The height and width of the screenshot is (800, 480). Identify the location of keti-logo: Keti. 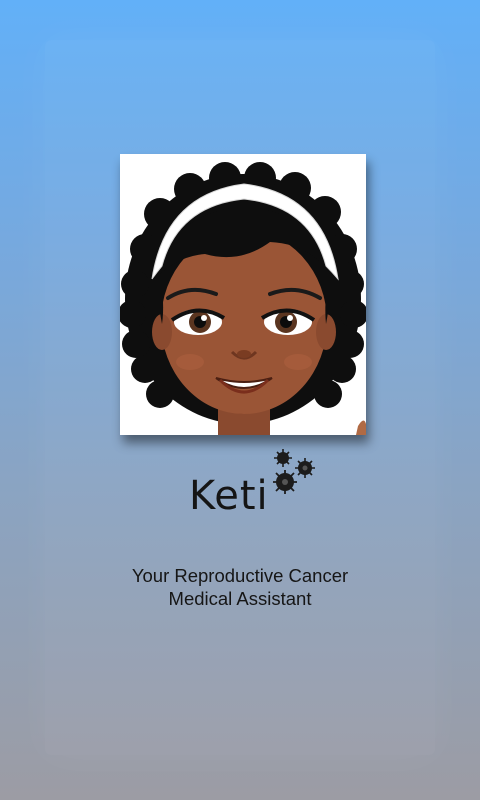
(255, 488).